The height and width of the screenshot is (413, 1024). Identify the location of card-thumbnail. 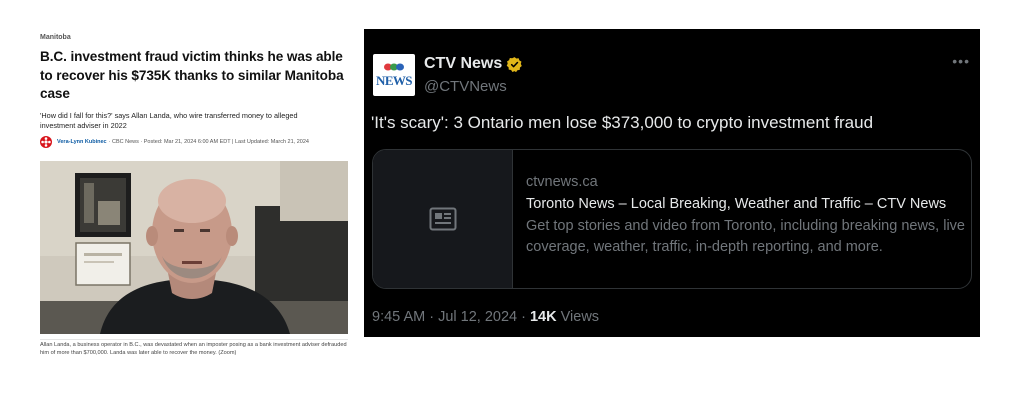
(443, 219).